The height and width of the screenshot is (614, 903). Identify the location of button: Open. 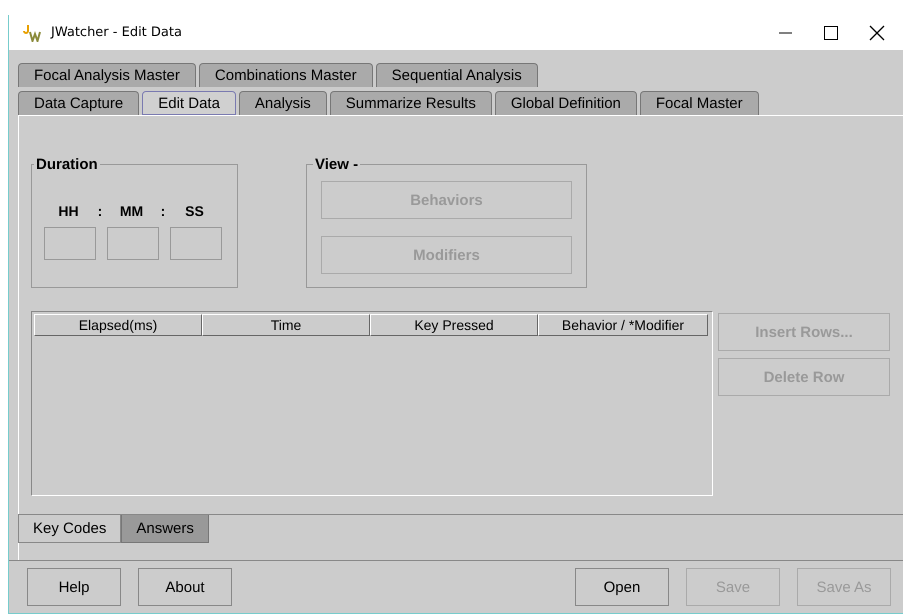
(622, 587).